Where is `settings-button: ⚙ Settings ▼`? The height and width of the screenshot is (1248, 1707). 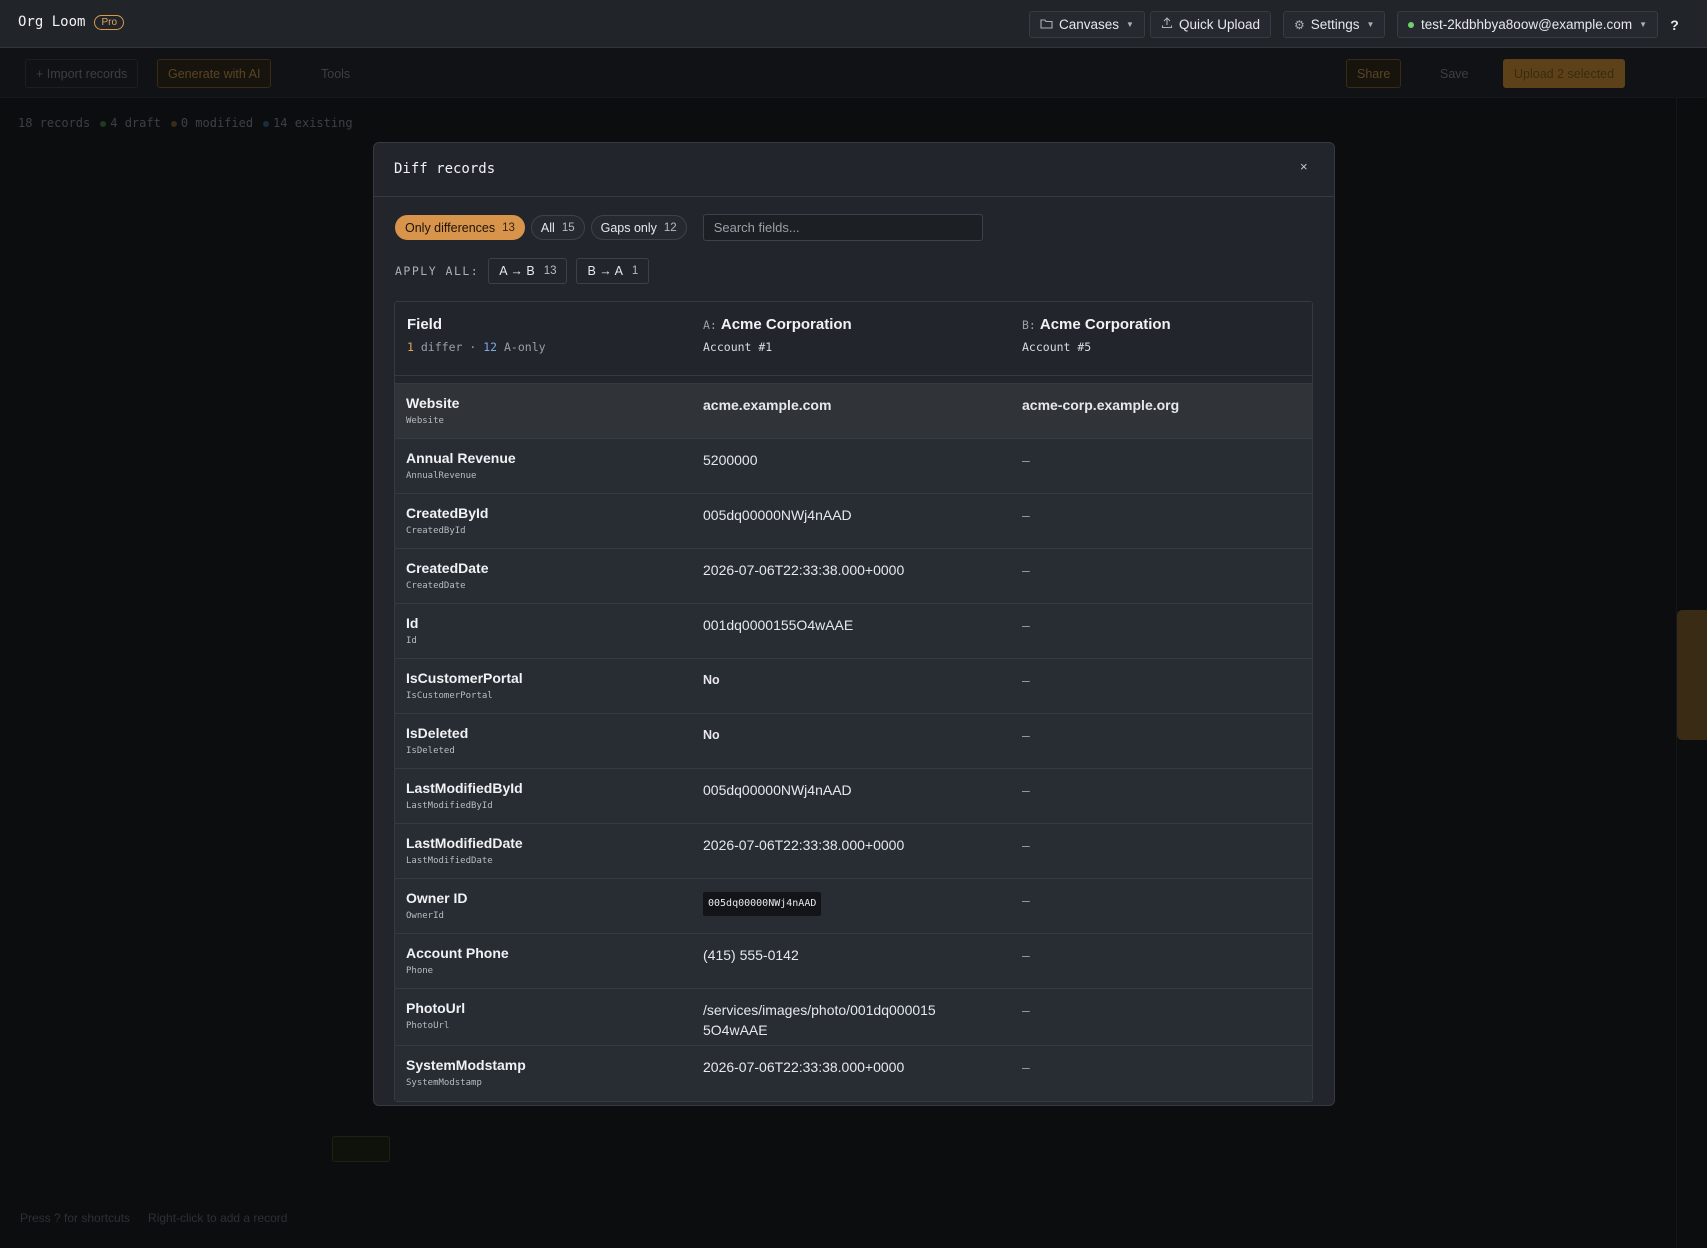 settings-button: ⚙ Settings ▼ is located at coordinates (1334, 24).